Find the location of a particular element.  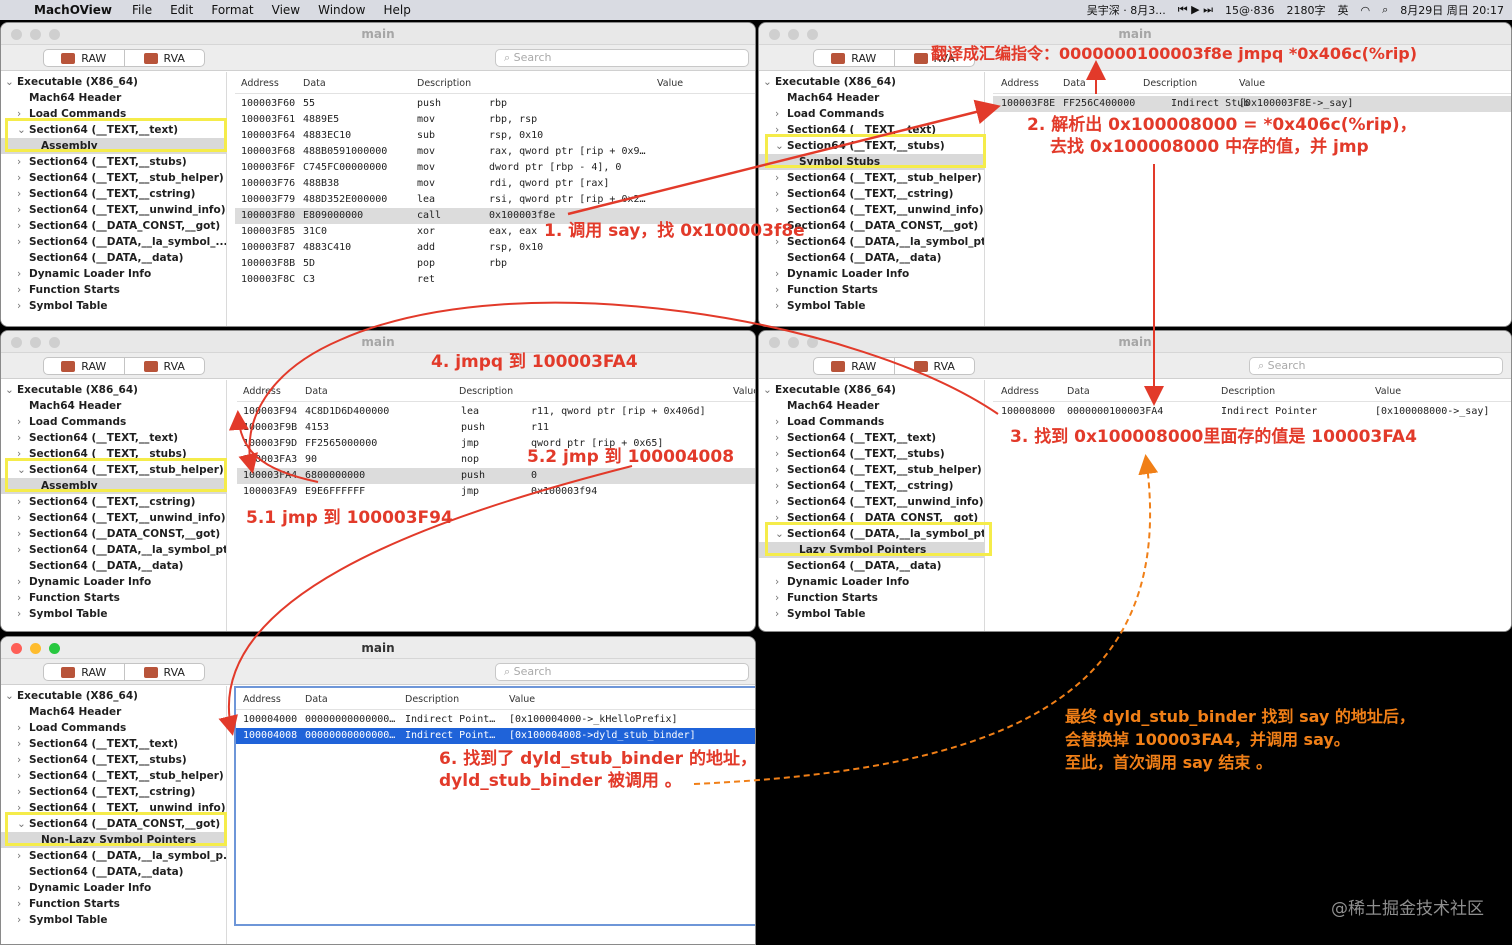

status-network-speed: 15@·836 is located at coordinates (1250, 10).